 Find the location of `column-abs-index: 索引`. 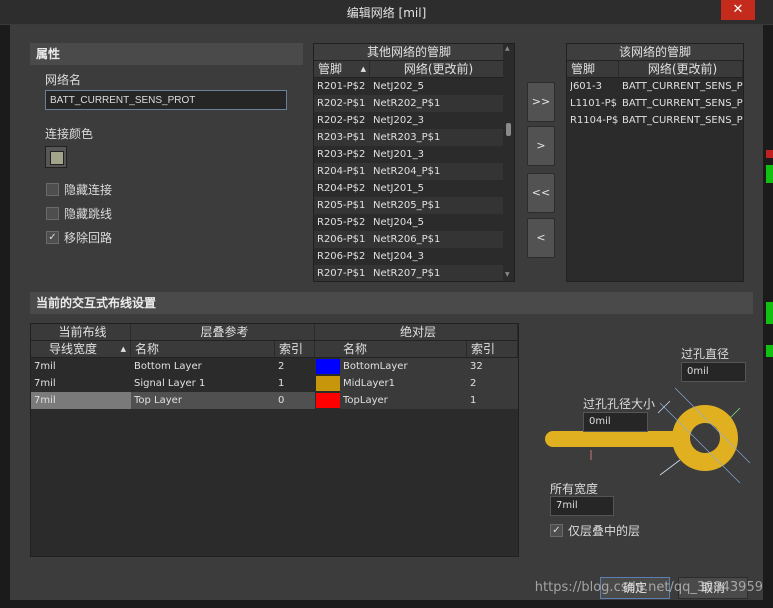

column-abs-index: 索引 is located at coordinates (492, 349).